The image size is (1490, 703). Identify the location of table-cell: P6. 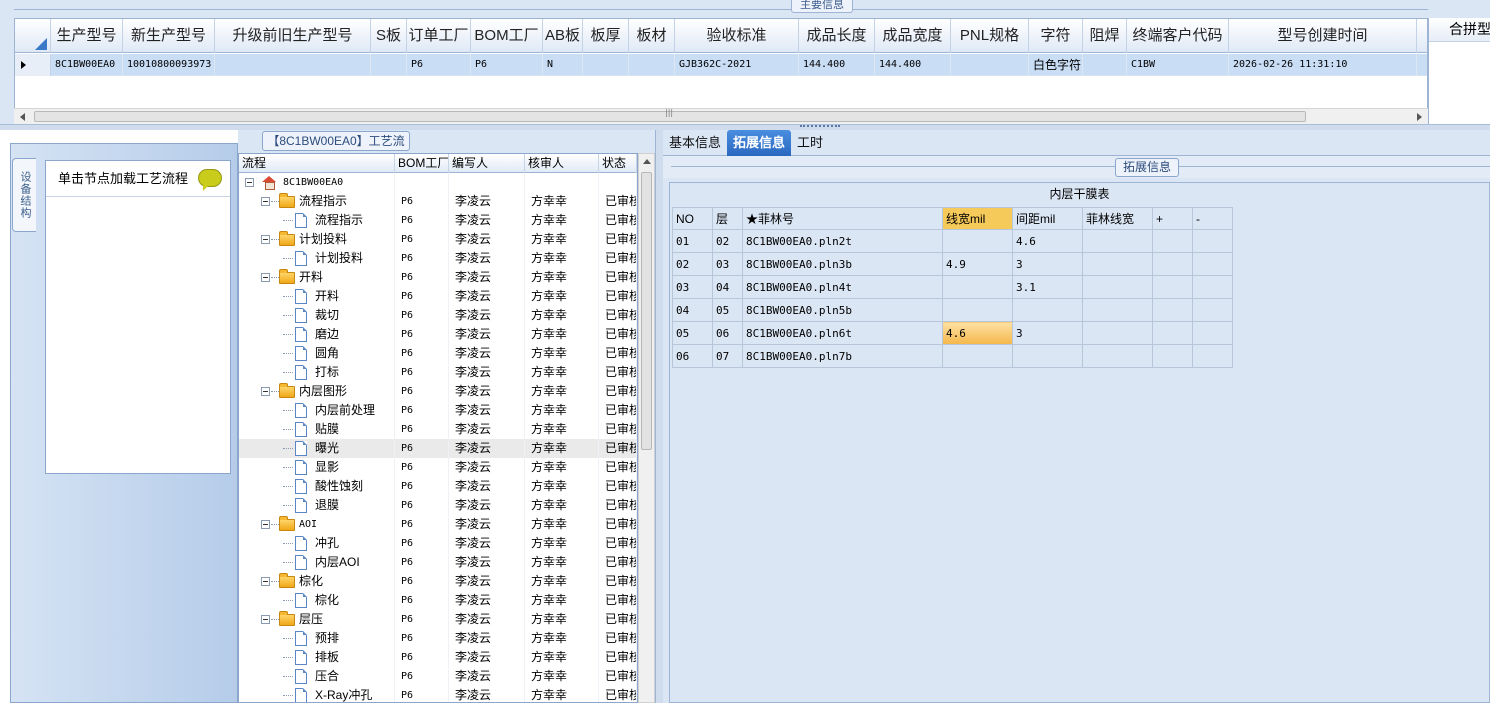
(439, 65).